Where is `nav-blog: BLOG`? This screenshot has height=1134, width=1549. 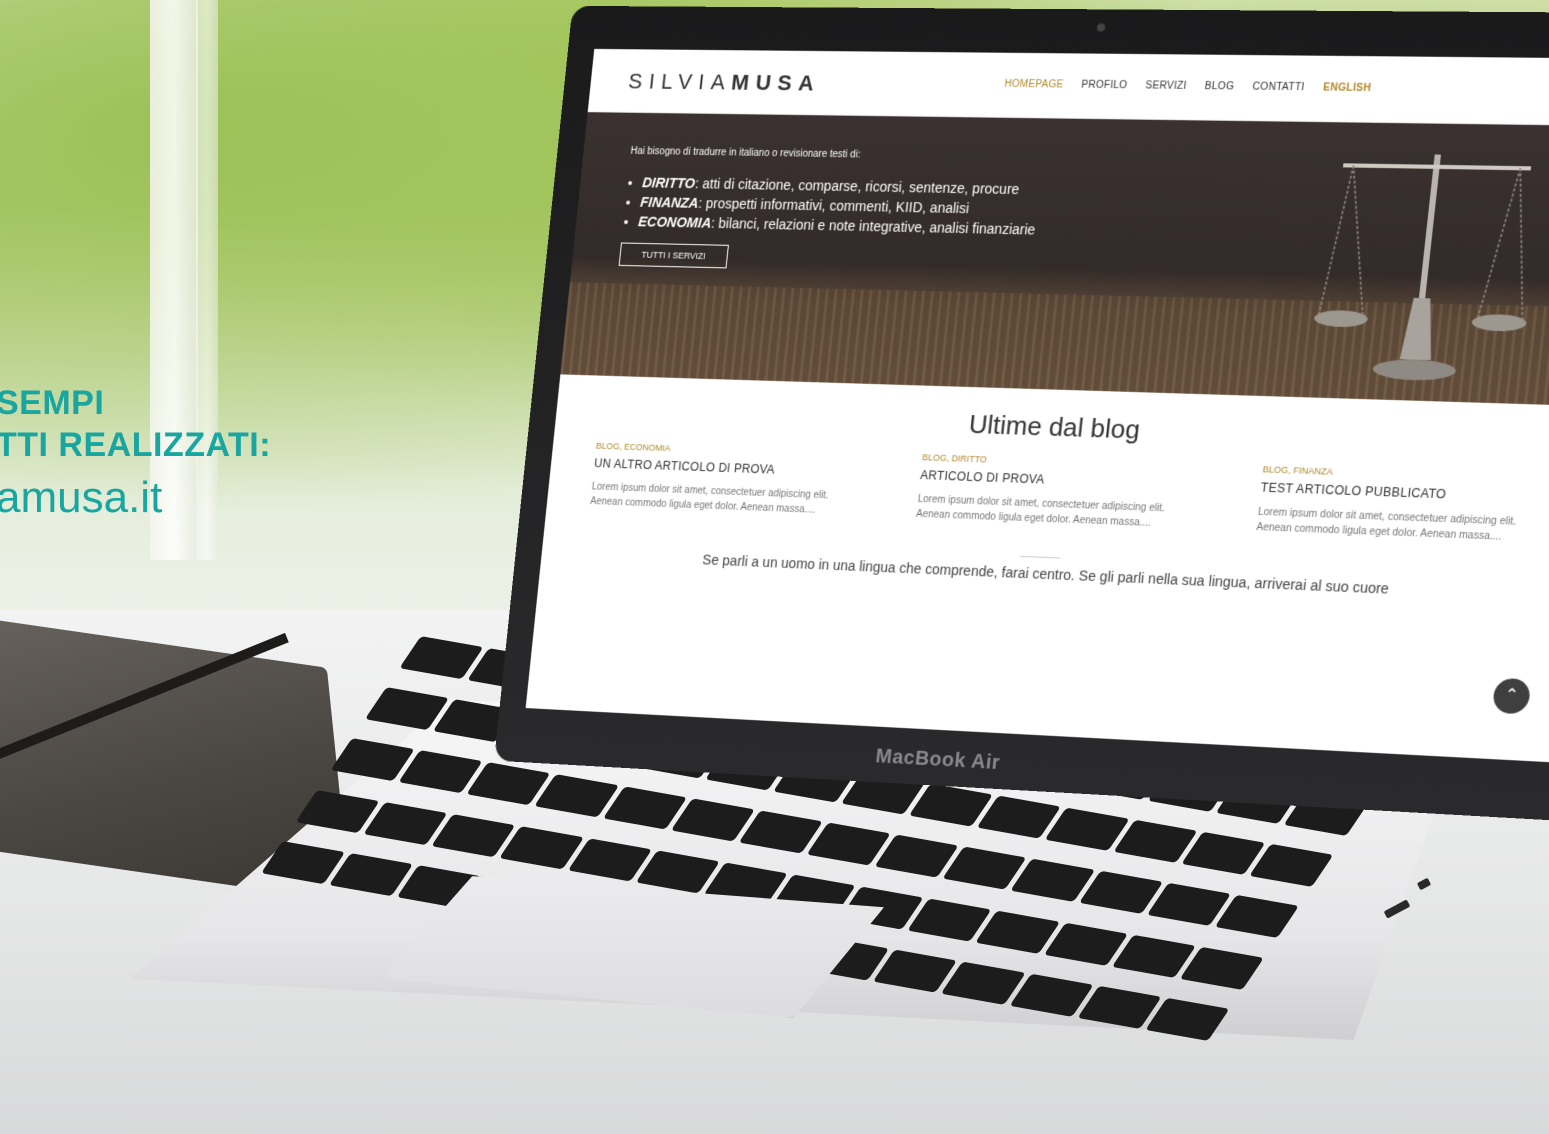 nav-blog: BLOG is located at coordinates (1219, 86).